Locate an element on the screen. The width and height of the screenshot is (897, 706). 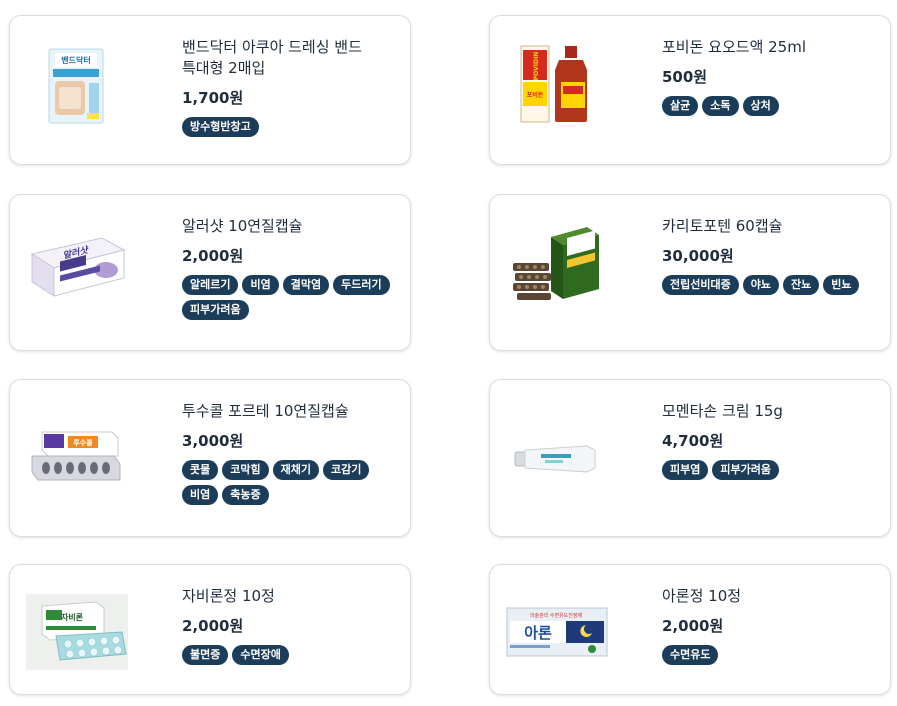
carito-box-image: 카리토 is located at coordinates (556, 263).